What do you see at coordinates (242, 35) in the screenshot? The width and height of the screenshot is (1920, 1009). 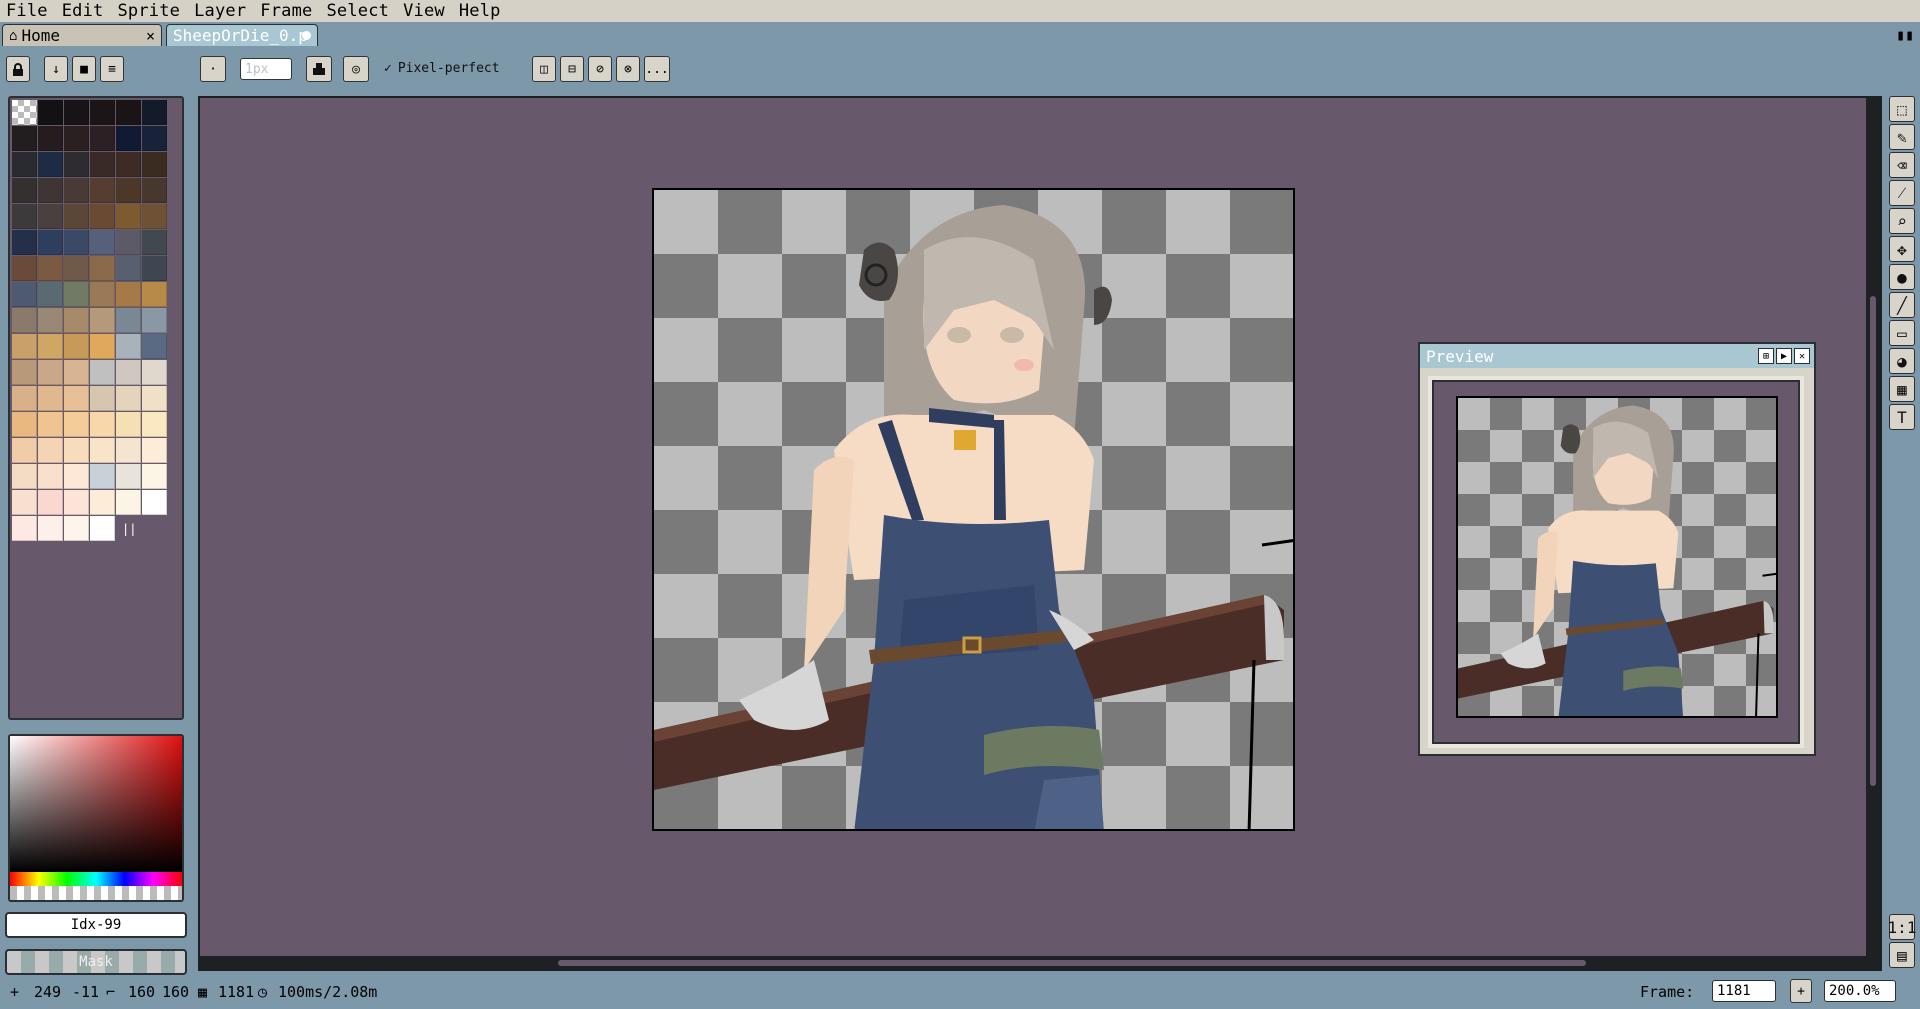 I see `tab-sprite-file: SheepOrDie_0.p` at bounding box center [242, 35].